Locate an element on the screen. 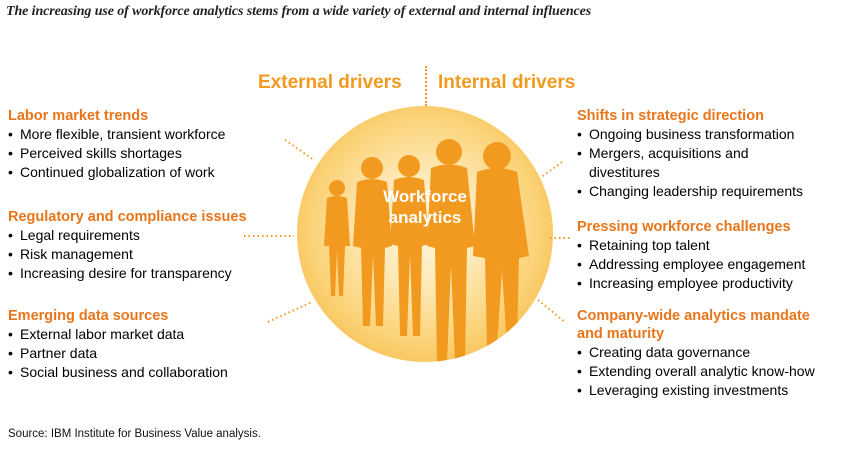 The height and width of the screenshot is (462, 860). list-item: Perceived skills shortages is located at coordinates (116, 153).